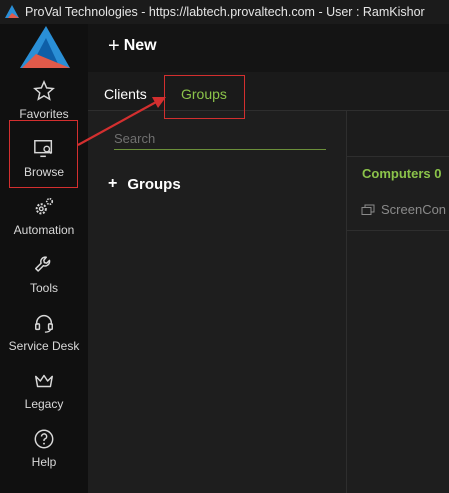  What do you see at coordinates (414, 209) in the screenshot?
I see `screencon-label: ScreenCon` at bounding box center [414, 209].